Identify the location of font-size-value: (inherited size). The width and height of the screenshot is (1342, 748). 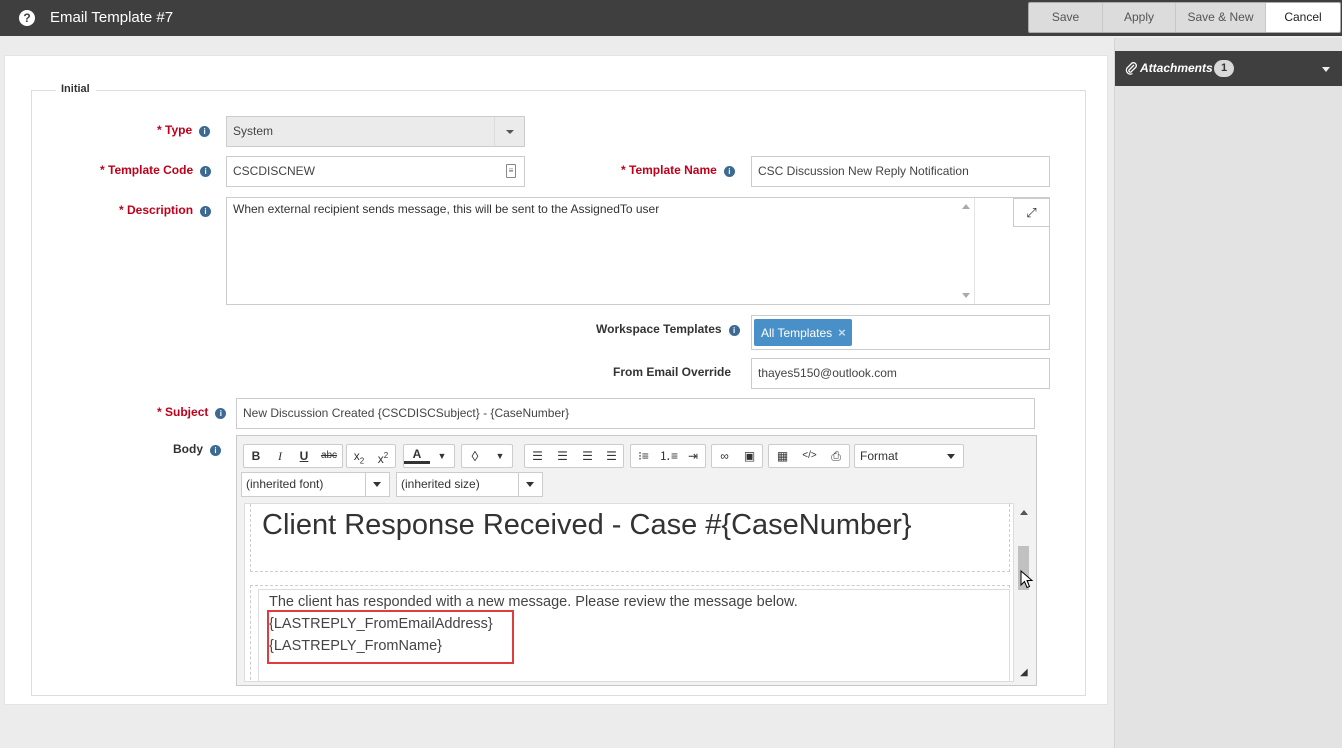
(440, 484).